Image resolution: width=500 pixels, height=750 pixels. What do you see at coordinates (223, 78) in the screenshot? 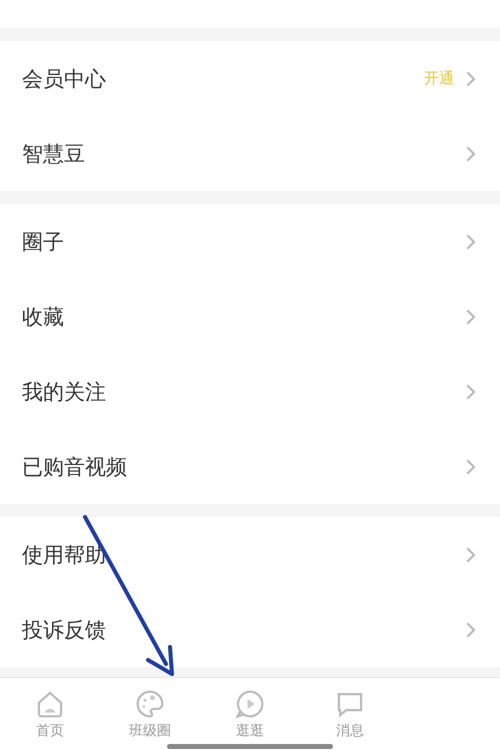
I see `menu-item: 会员中心` at bounding box center [223, 78].